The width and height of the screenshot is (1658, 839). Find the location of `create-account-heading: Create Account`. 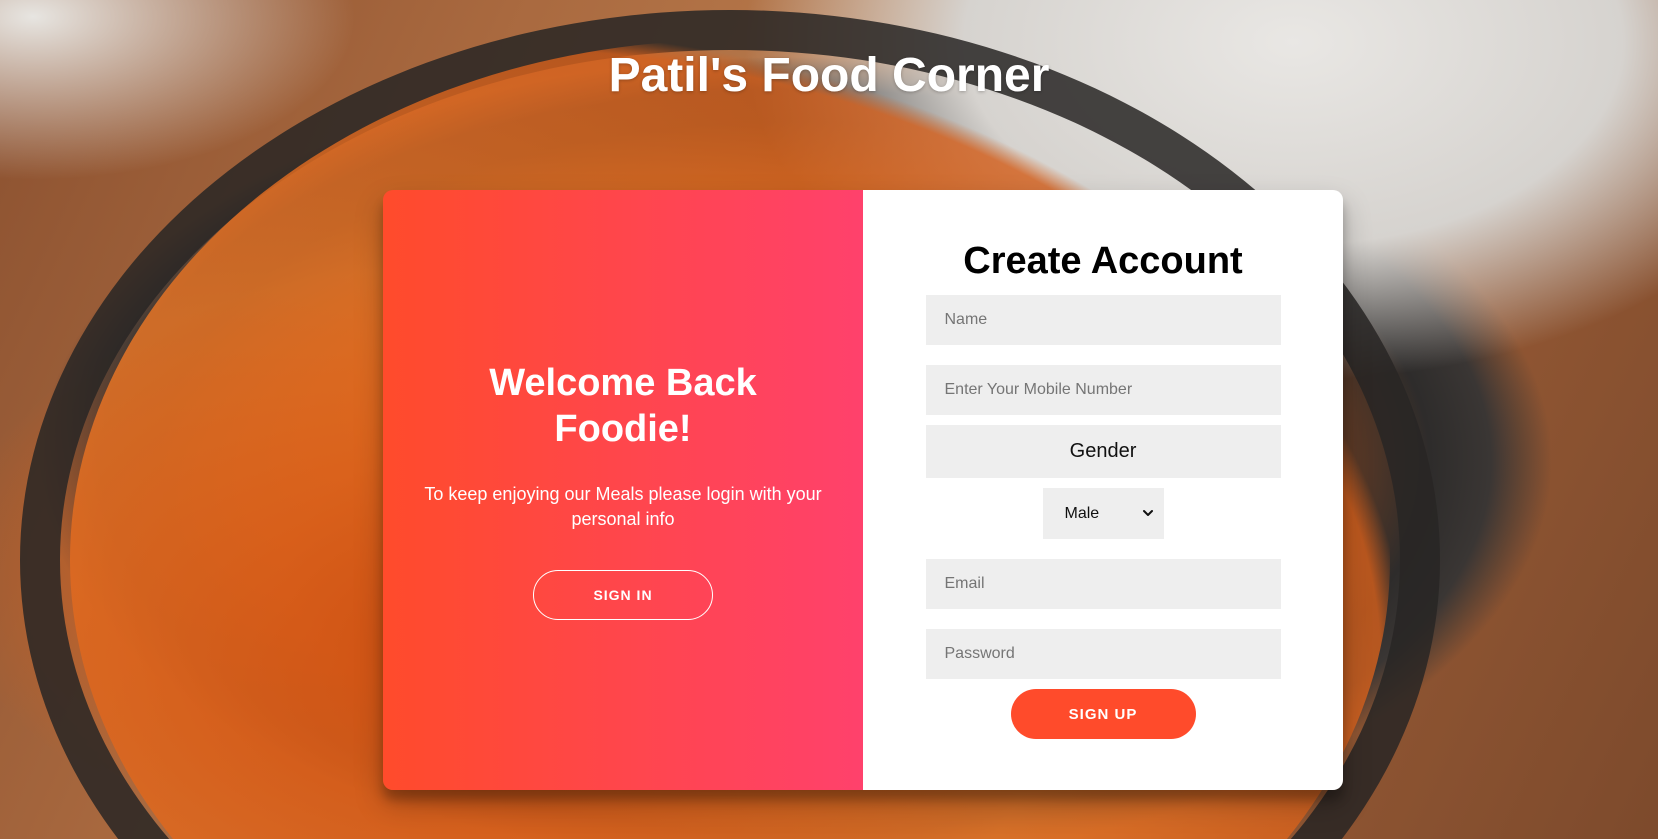

create-account-heading: Create Account is located at coordinates (1103, 261).